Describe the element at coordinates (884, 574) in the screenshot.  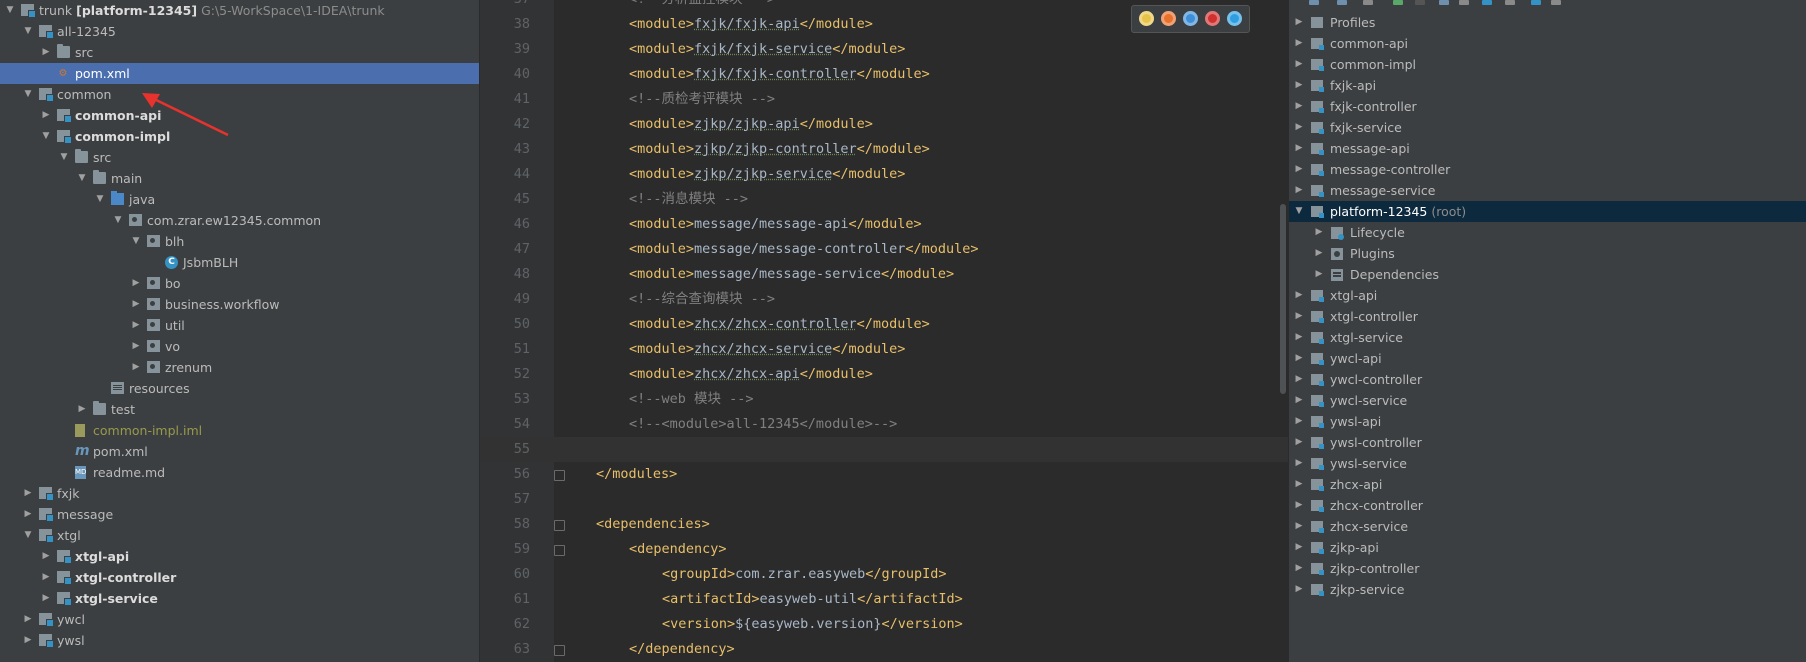
I see `code-line: 60 <groupId>com.zrar.easyweb</groupId>` at that location.